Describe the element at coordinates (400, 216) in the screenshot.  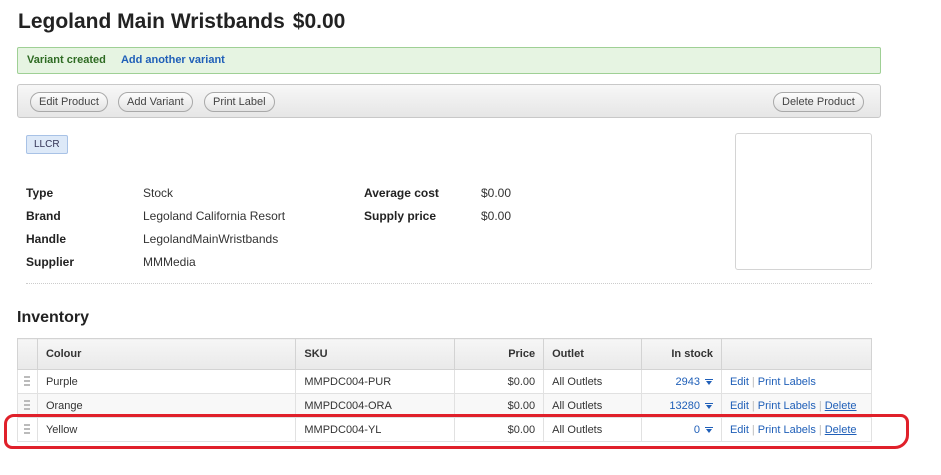
I see `detail-label: Supply price` at that location.